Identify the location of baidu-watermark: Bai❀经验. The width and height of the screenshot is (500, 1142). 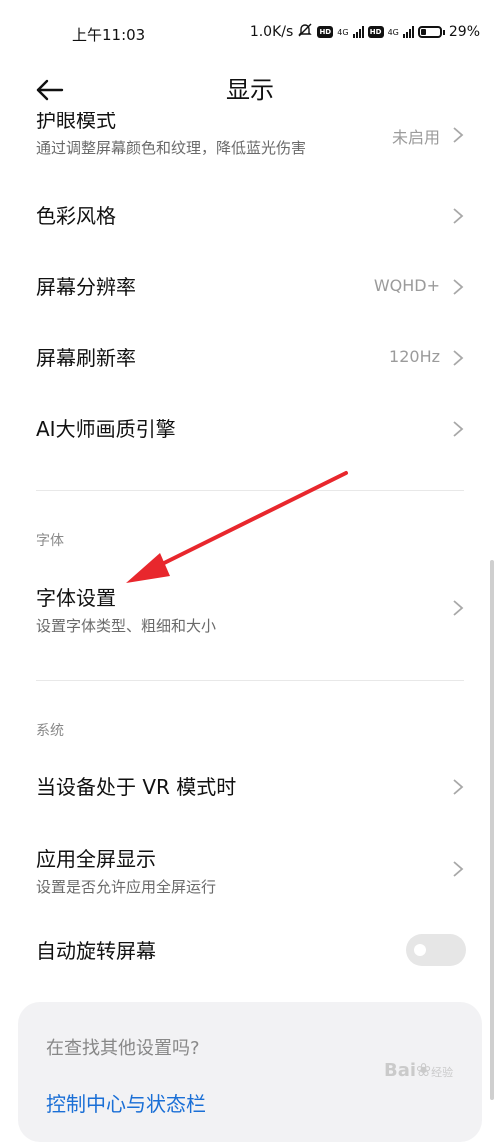
(418, 1070).